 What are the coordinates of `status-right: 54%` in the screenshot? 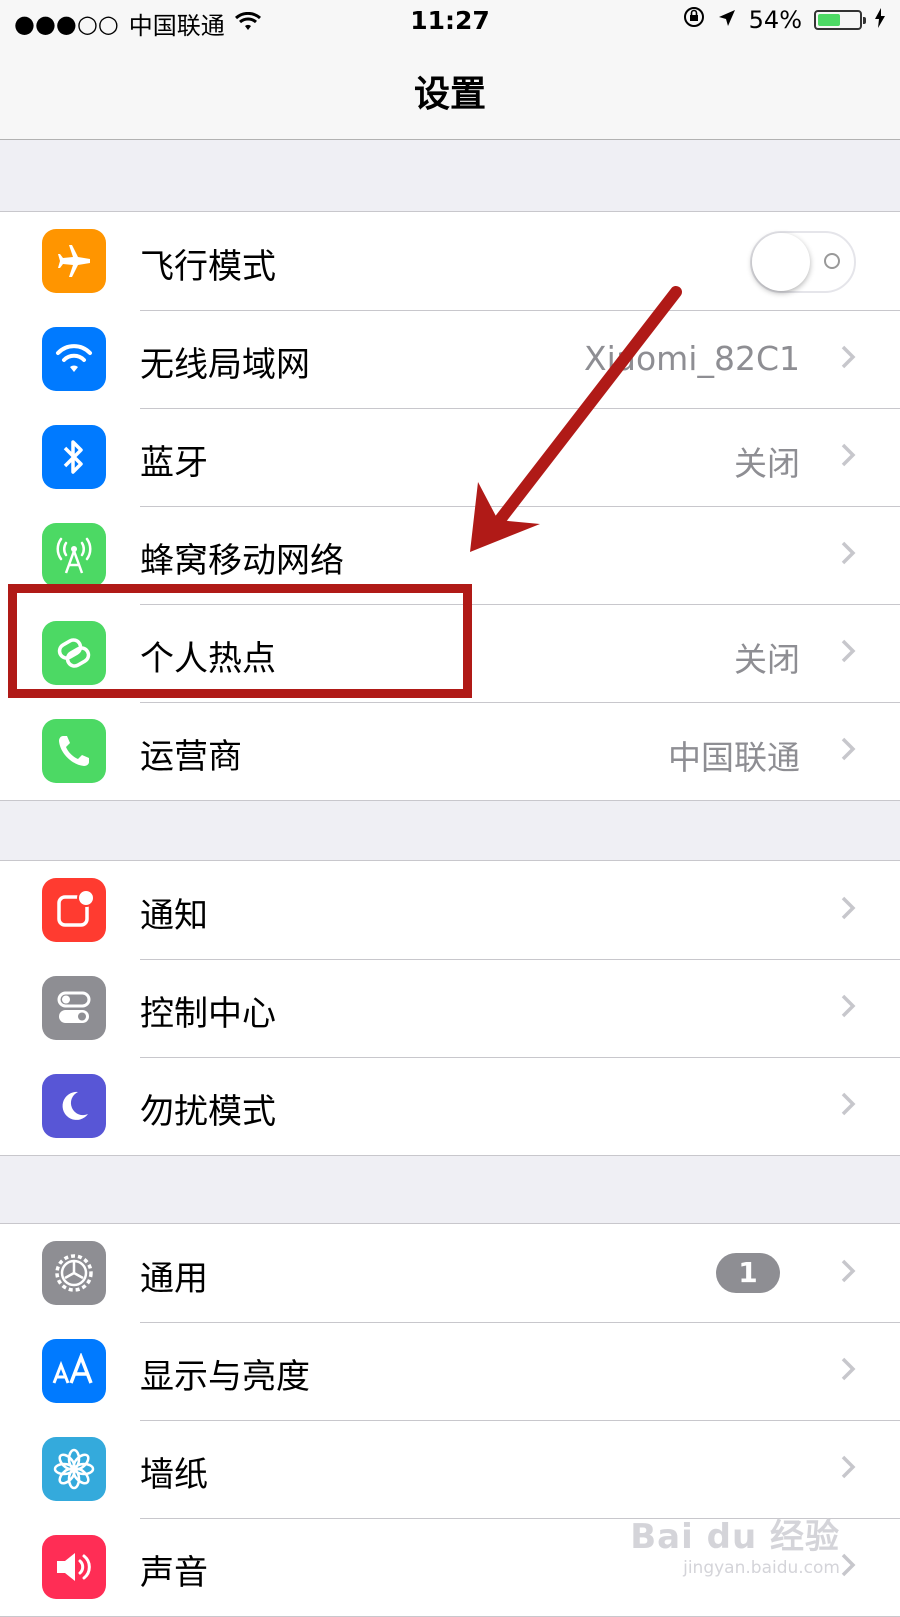 It's located at (784, 20).